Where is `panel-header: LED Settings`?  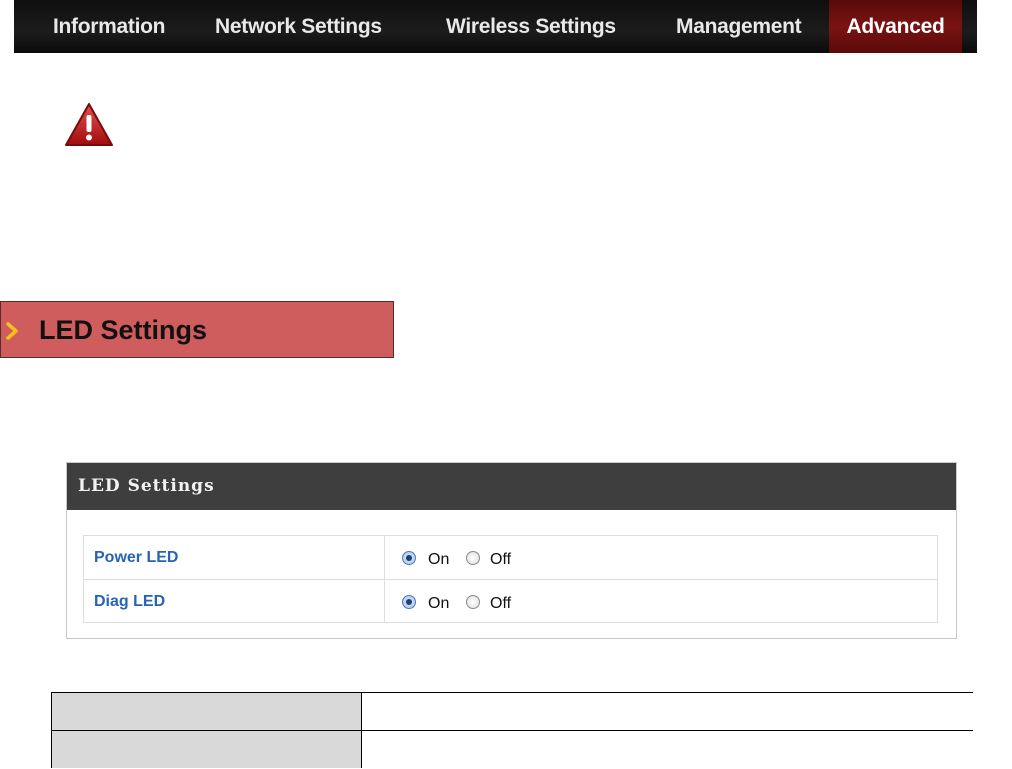
panel-header: LED Settings is located at coordinates (511, 486).